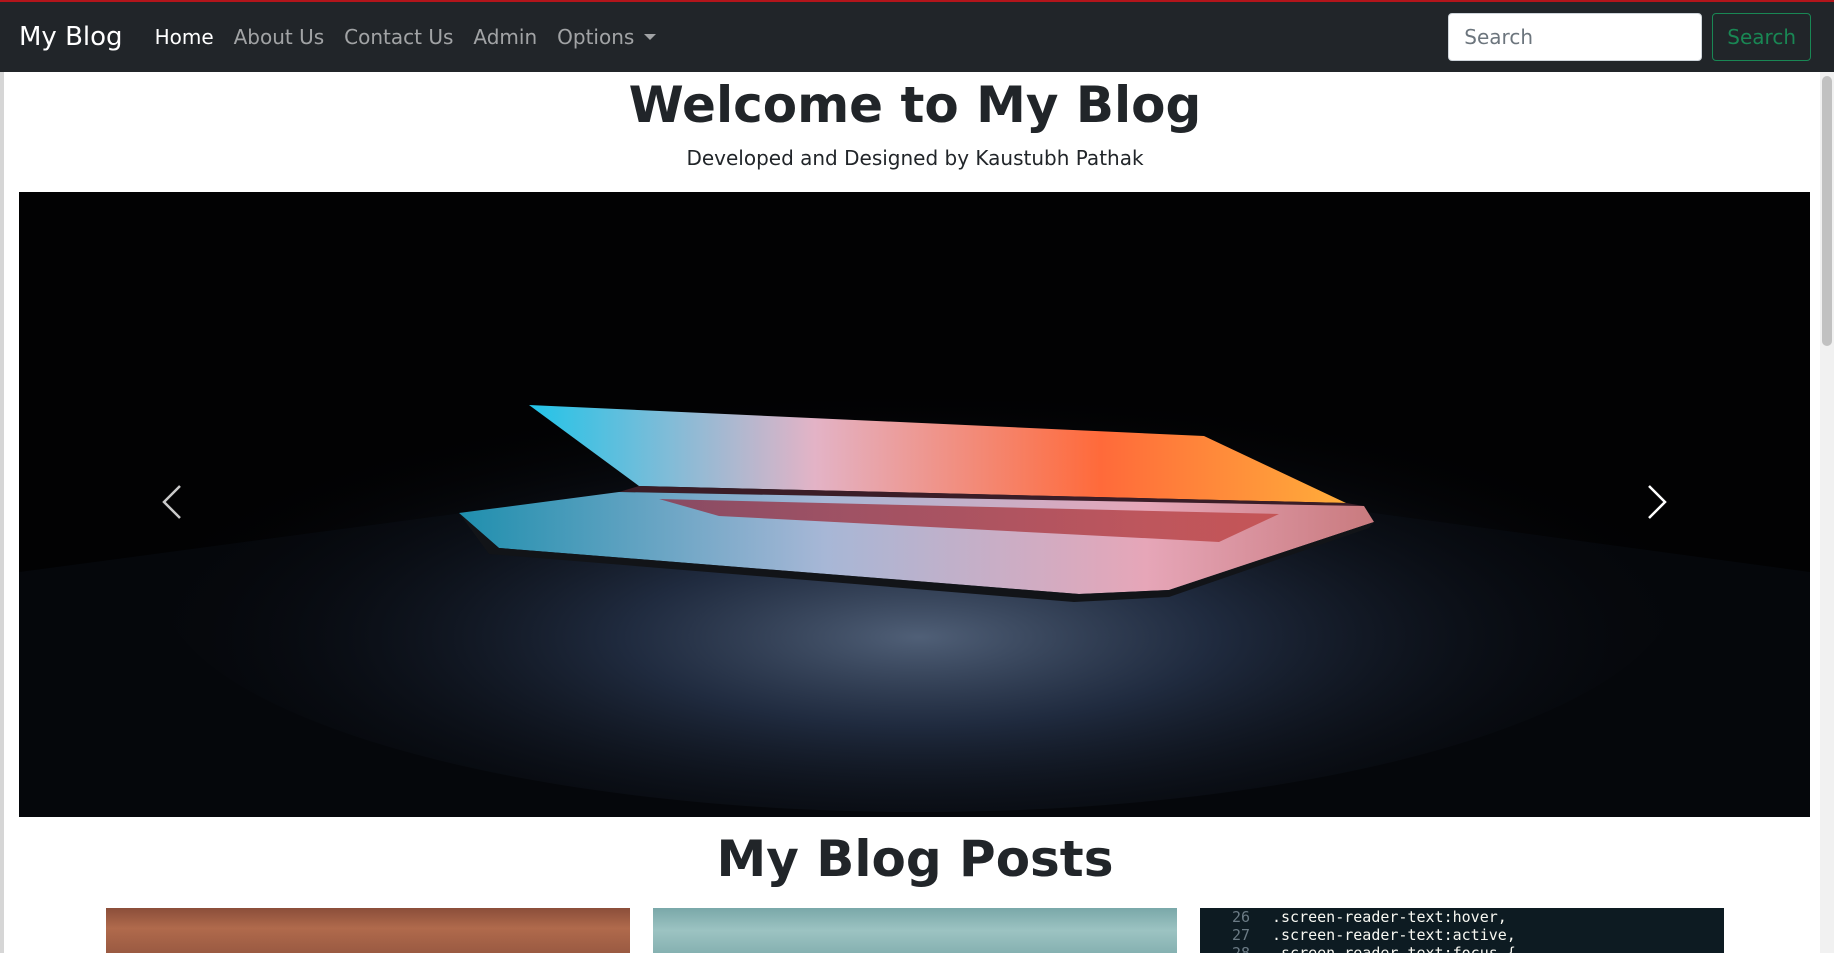 This screenshot has height=953, width=1834. I want to click on code-line: 27 .screen-reader-text:active,, so click(1358, 935).